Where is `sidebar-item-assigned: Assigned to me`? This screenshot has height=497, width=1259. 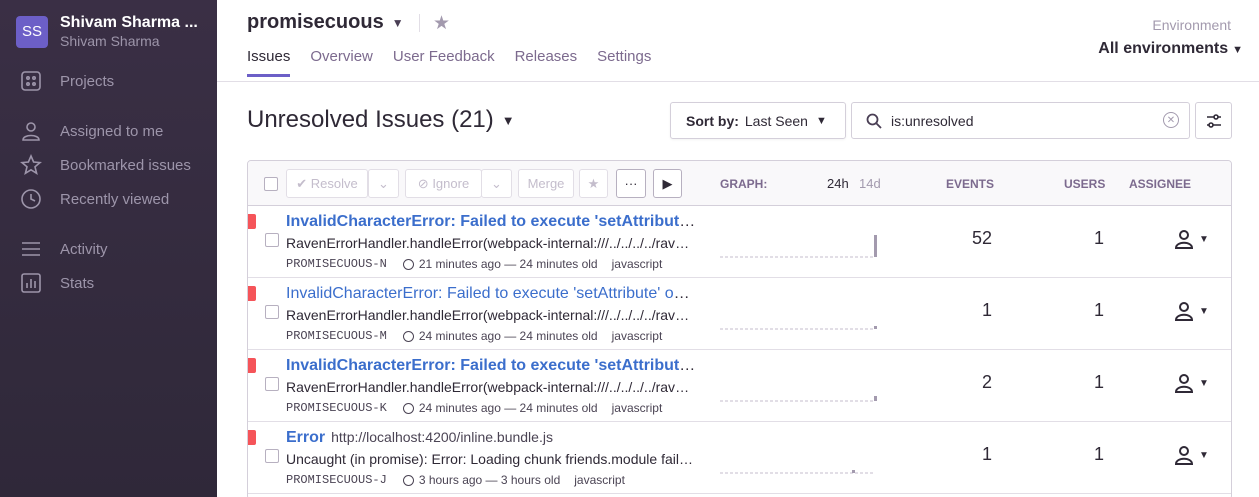 sidebar-item-assigned: Assigned to me is located at coordinates (91, 131).